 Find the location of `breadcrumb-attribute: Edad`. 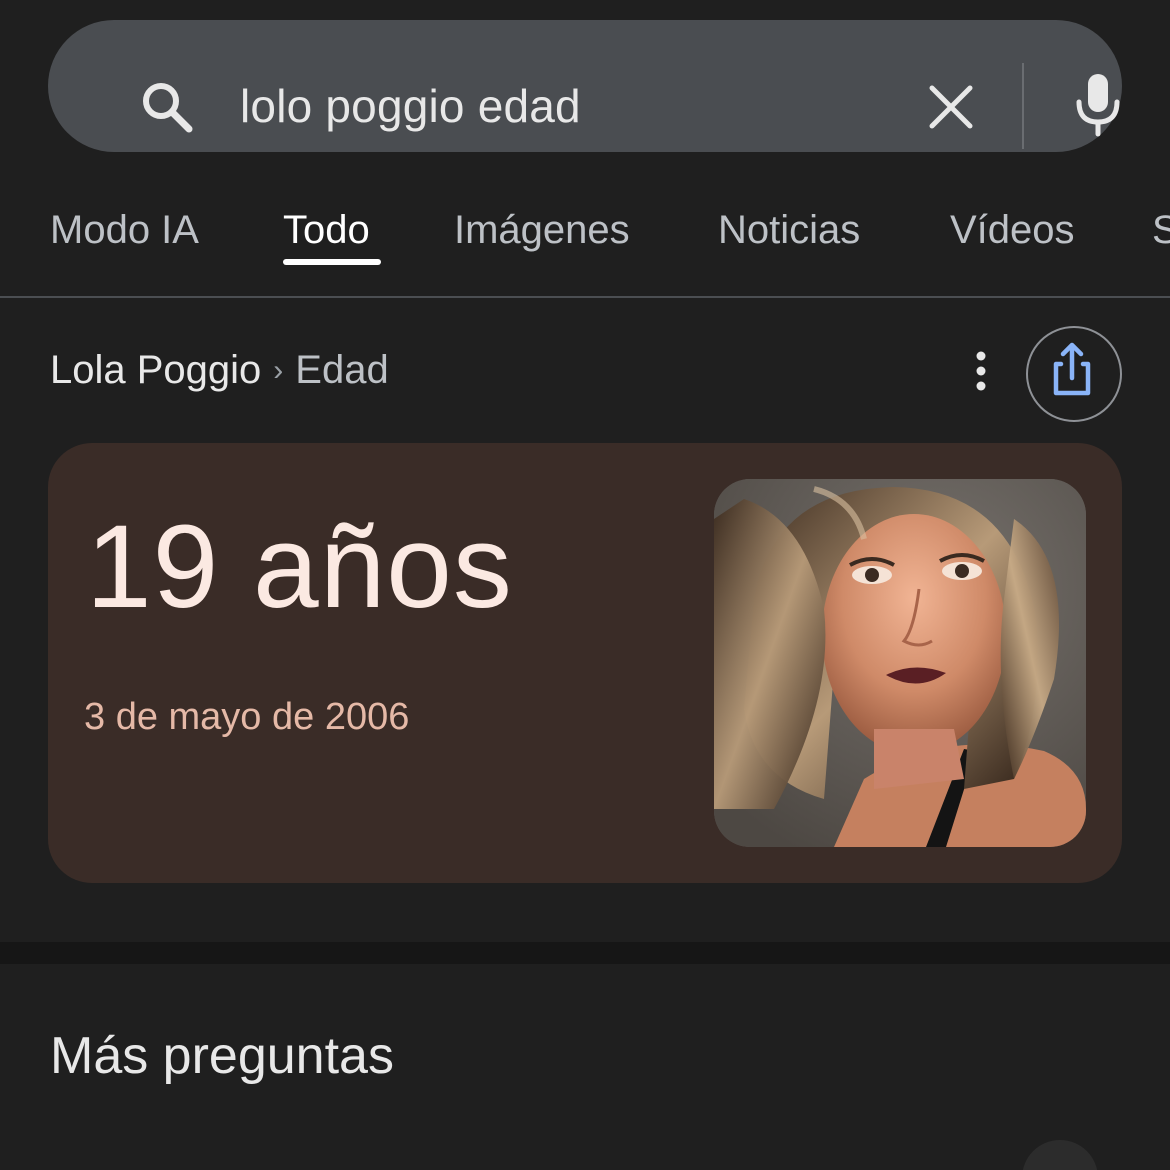

breadcrumb-attribute: Edad is located at coordinates (342, 370).